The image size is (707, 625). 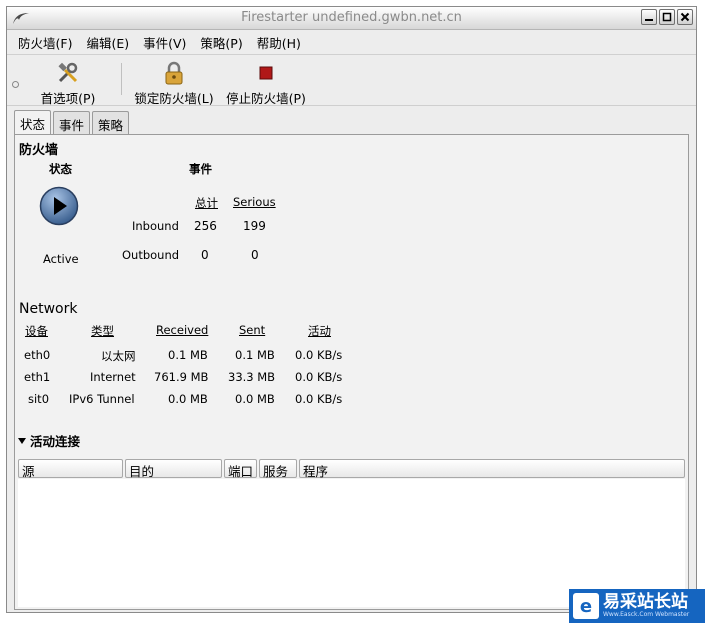 What do you see at coordinates (266, 84) in the screenshot?
I see `stop-firewall-button: 停止防火墙(P)` at bounding box center [266, 84].